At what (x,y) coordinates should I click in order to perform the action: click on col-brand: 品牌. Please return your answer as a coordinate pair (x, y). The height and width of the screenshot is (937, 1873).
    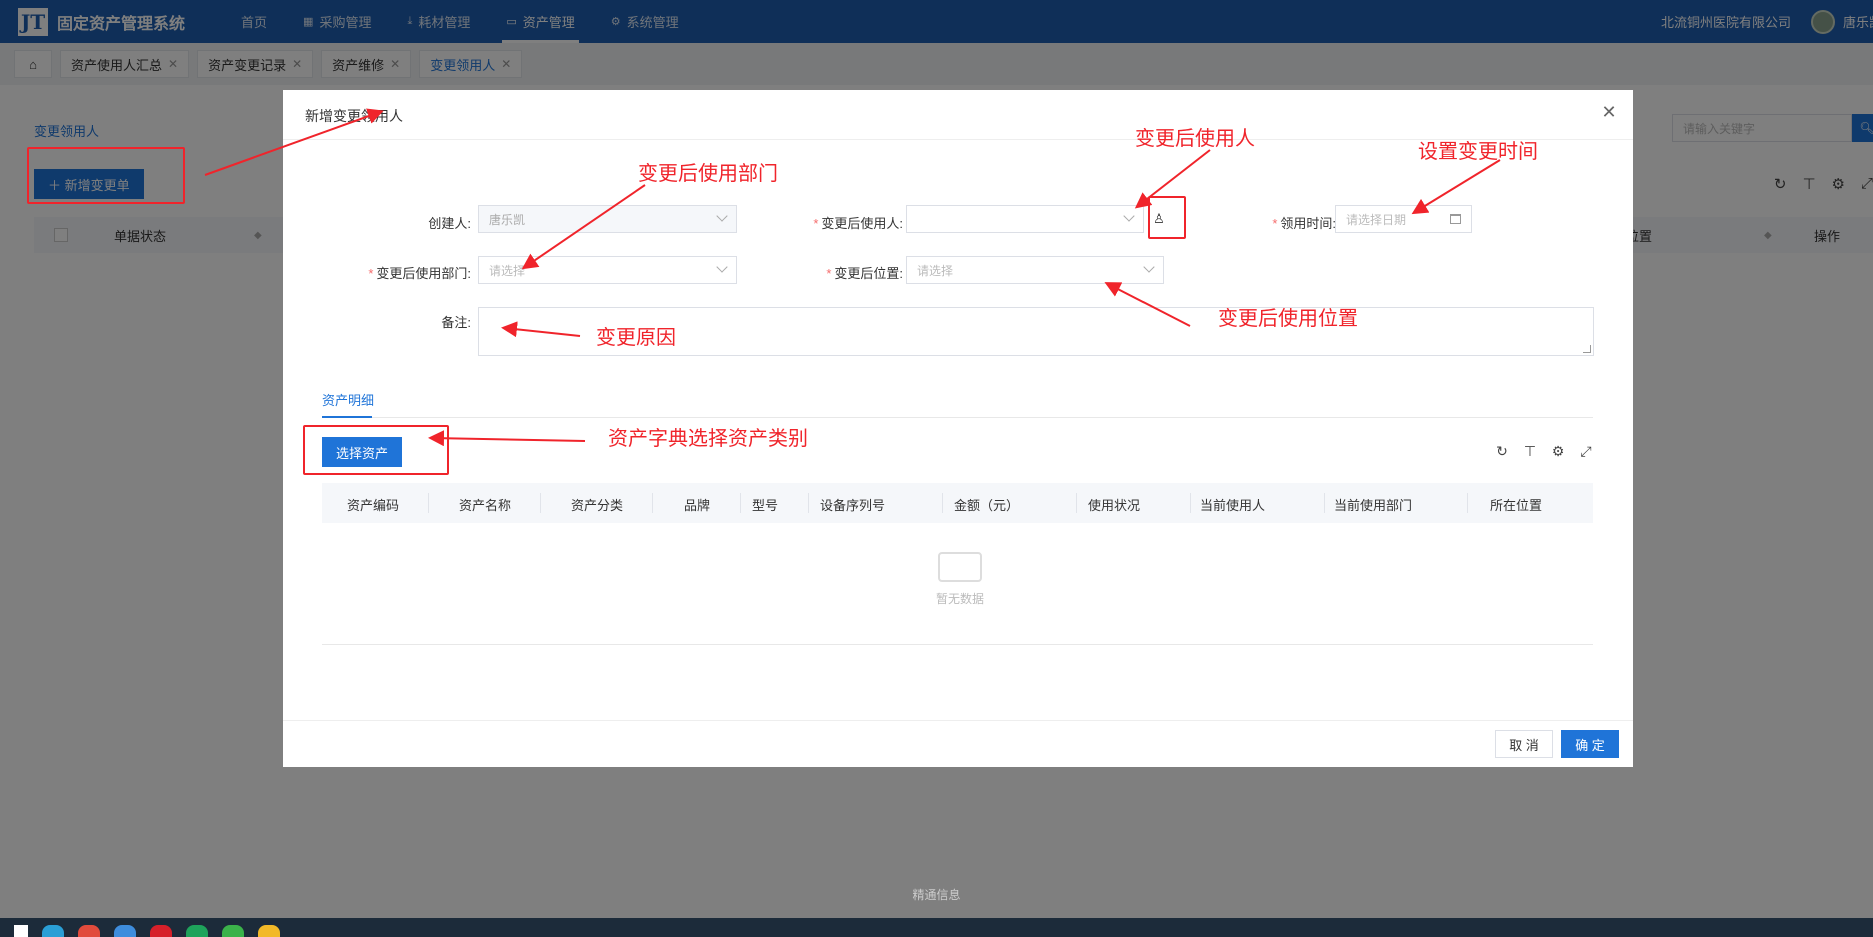
    Looking at the image, I should click on (697, 505).